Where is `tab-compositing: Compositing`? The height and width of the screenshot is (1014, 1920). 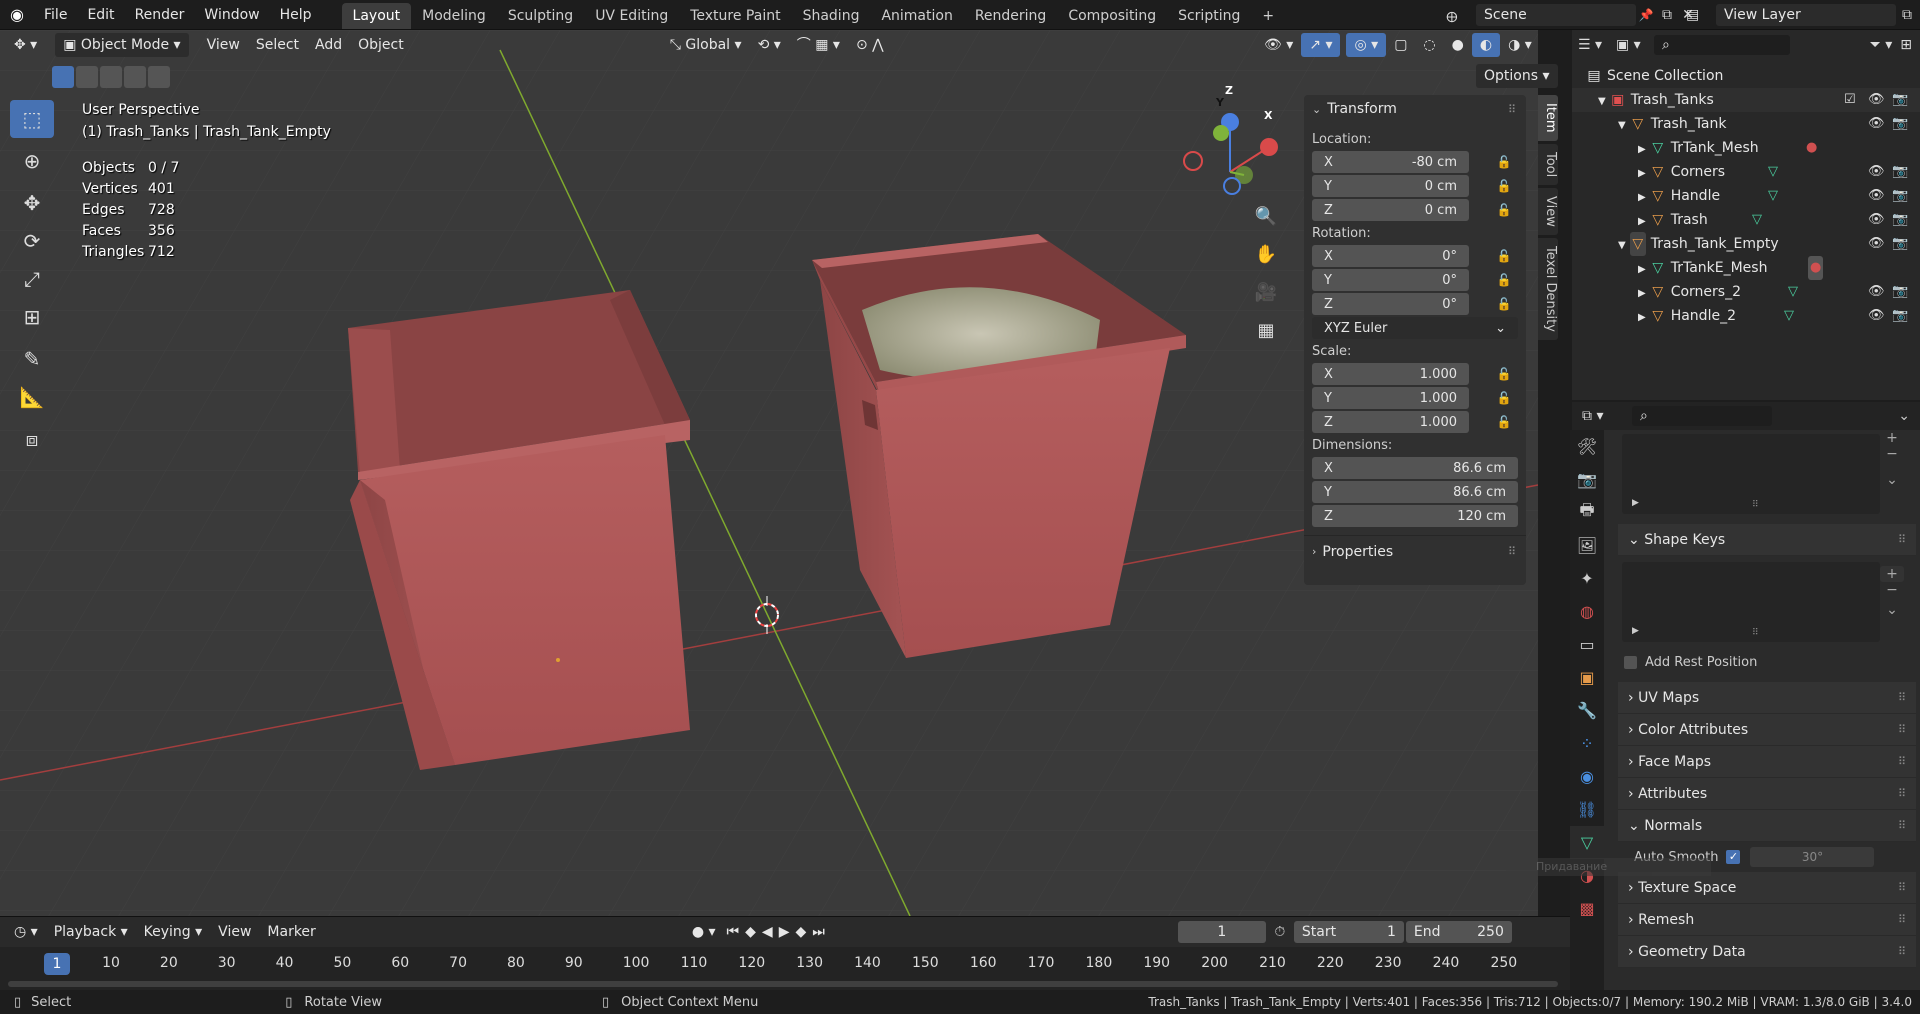 tab-compositing: Compositing is located at coordinates (1112, 16).